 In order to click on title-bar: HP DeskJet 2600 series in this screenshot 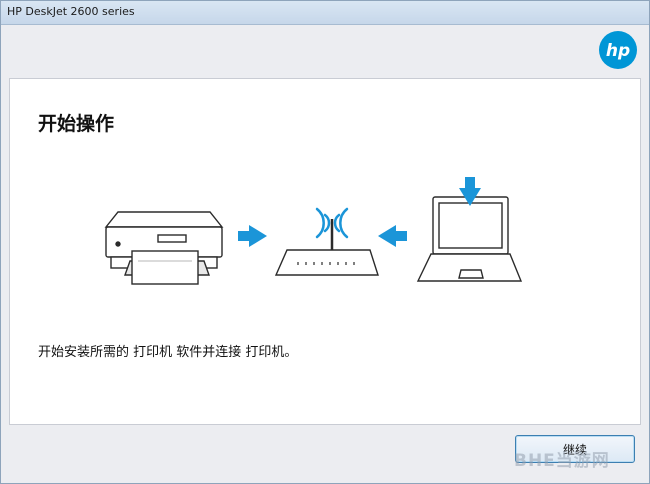, I will do `click(325, 13)`.